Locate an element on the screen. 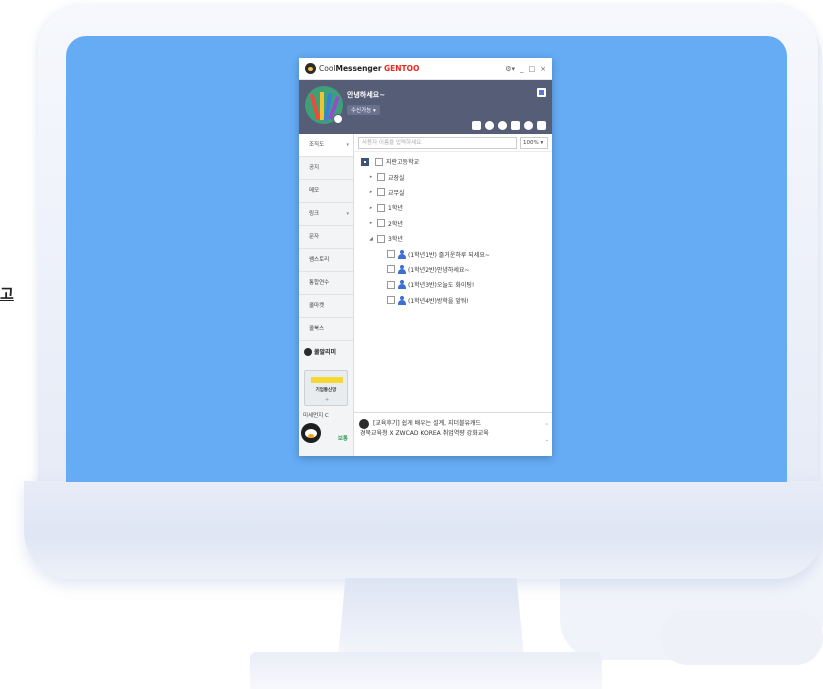 Image resolution: width=823 pixels, height=689 pixels. sidebar-item-link: 링크 ▾ is located at coordinates (326, 214).